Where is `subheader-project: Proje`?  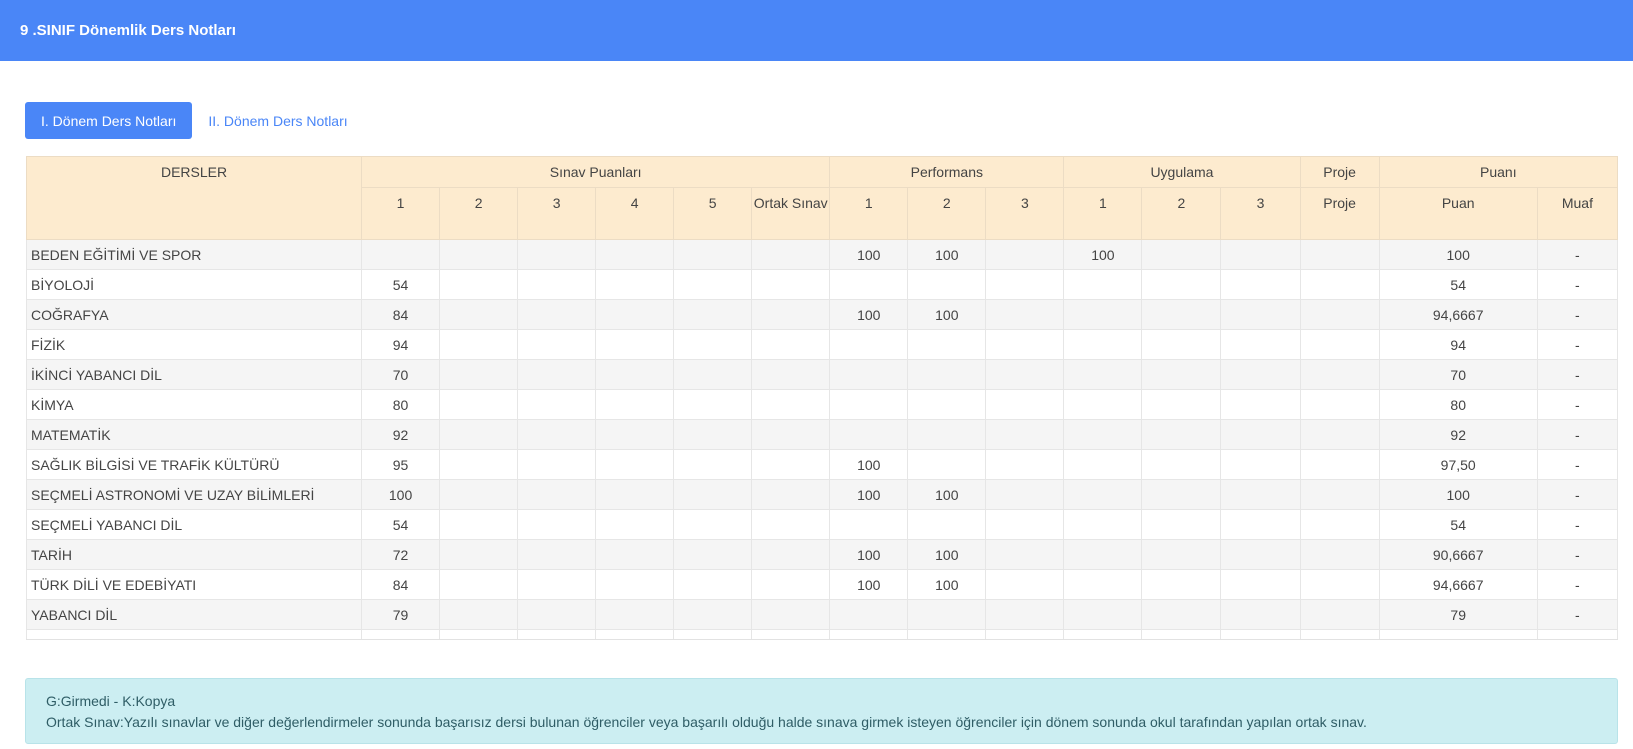 subheader-project: Proje is located at coordinates (1339, 213).